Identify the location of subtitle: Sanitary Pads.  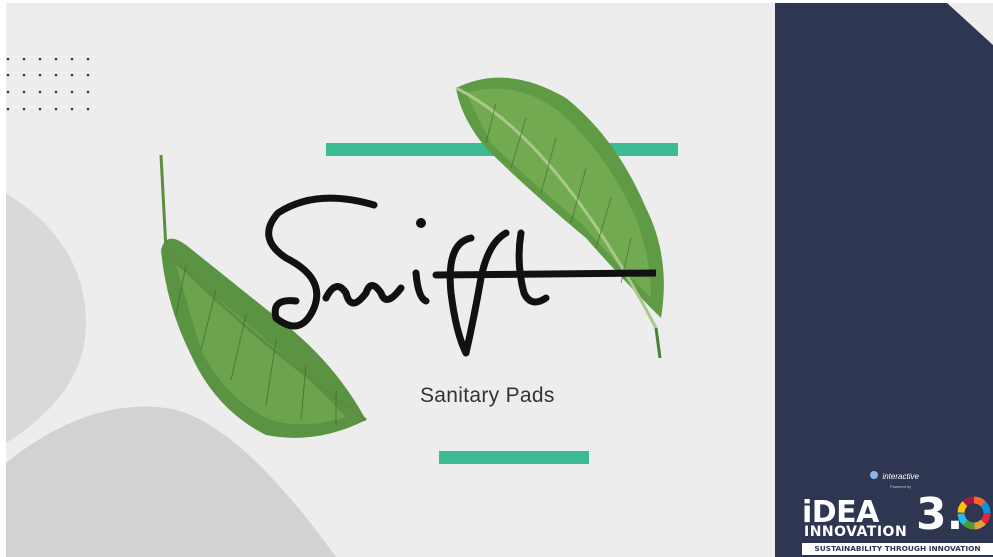
(487, 395).